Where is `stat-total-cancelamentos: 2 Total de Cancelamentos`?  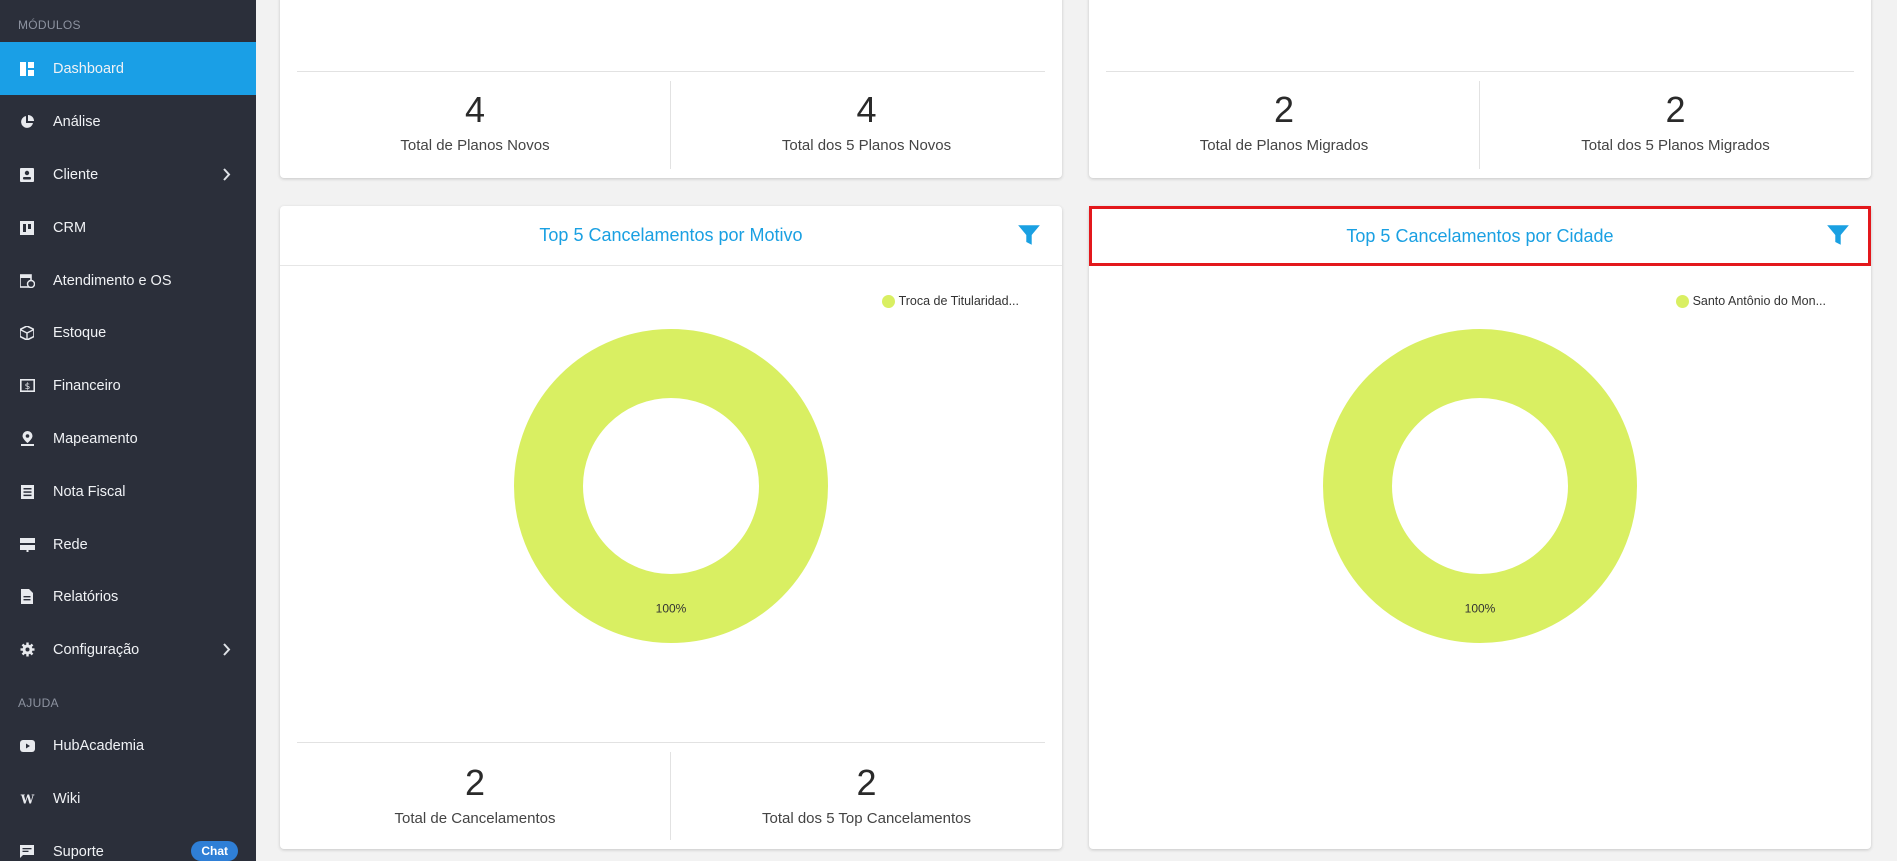
stat-total-cancelamentos: 2 Total de Cancelamentos is located at coordinates (475, 794).